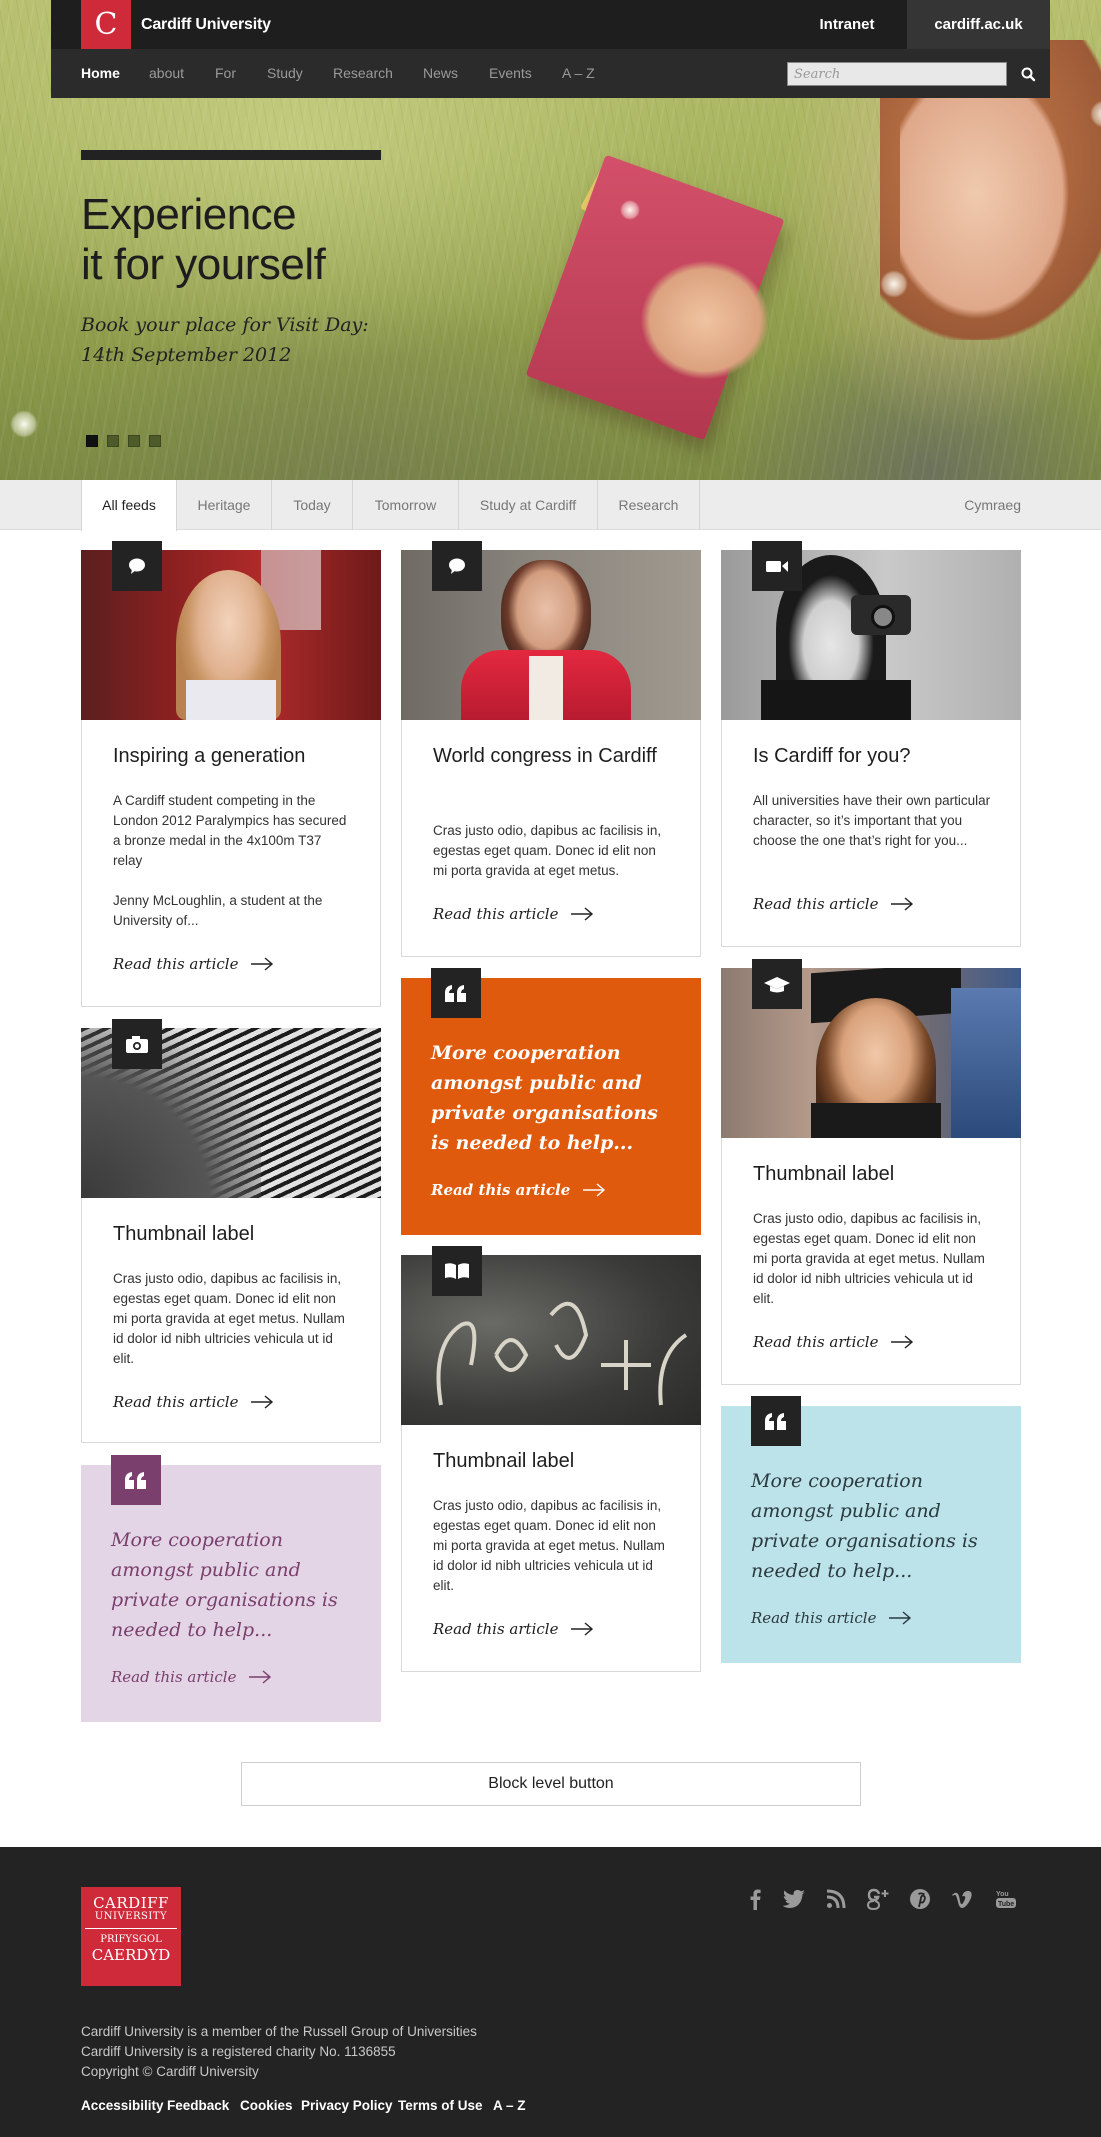 This screenshot has width=1101, height=2137. I want to click on nav-research: Research, so click(363, 73).